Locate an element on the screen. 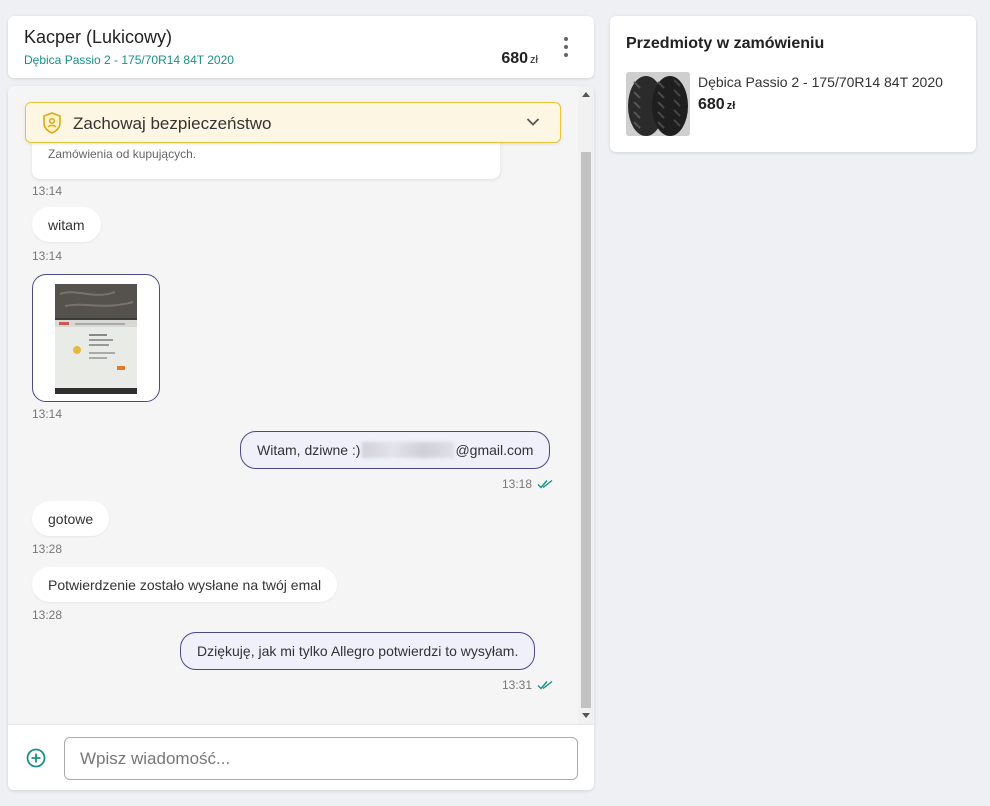  message-time: 13:18 is located at coordinates (517, 484).